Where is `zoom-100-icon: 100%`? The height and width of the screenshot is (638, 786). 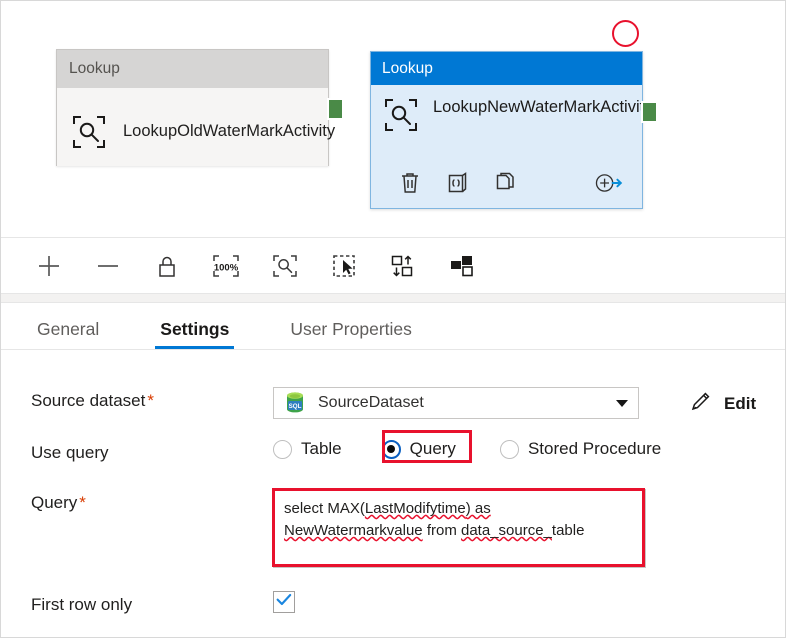
zoom-100-icon: 100% is located at coordinates (226, 266).